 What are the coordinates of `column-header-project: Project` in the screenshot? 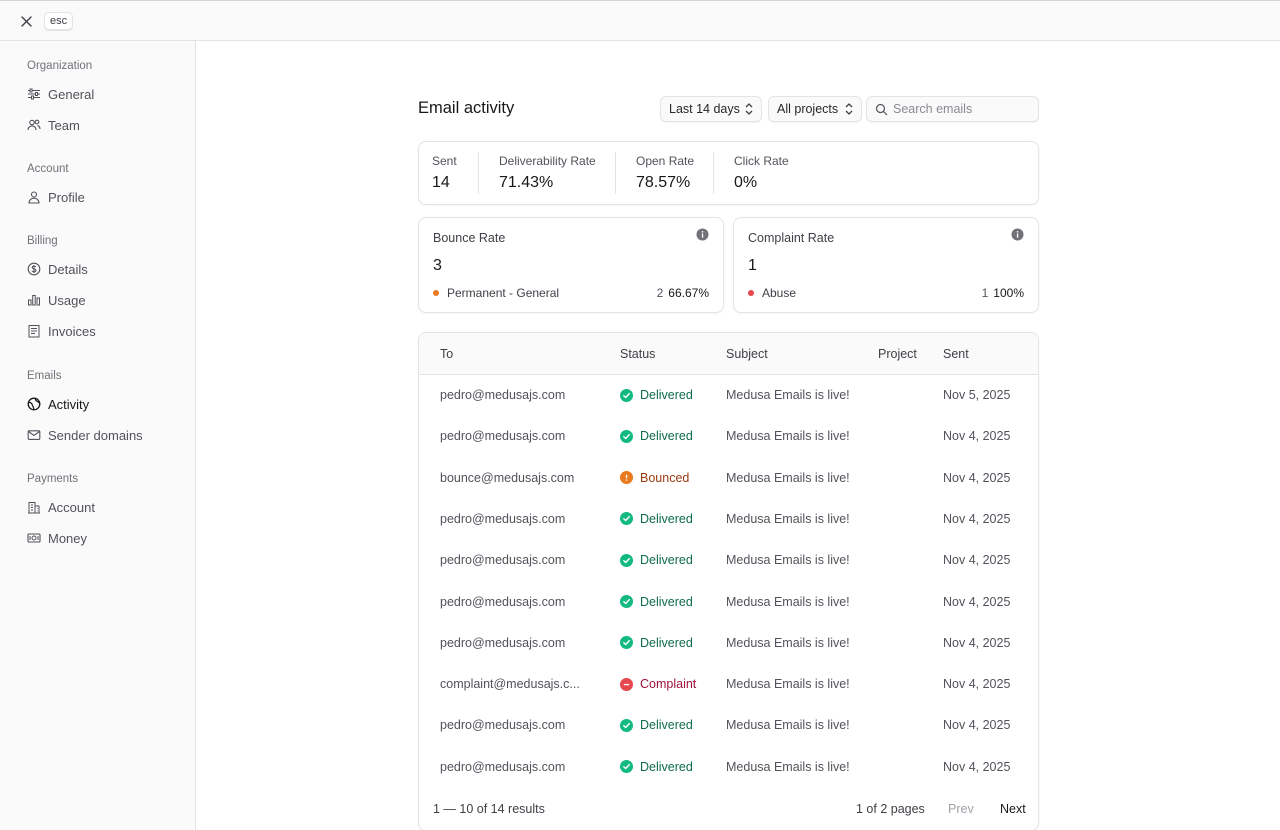 It's located at (897, 354).